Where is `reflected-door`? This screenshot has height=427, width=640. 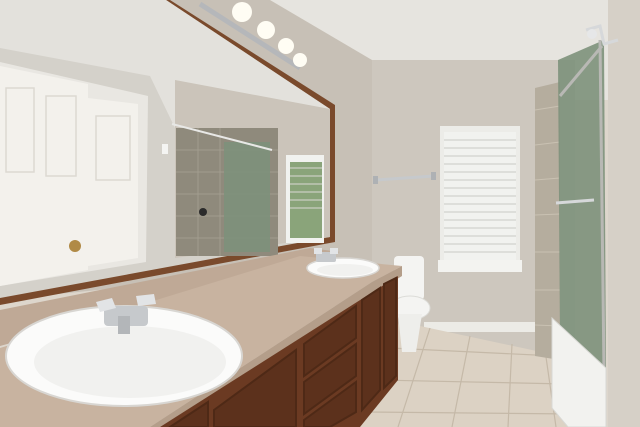
reflected-door is located at coordinates (74, 174).